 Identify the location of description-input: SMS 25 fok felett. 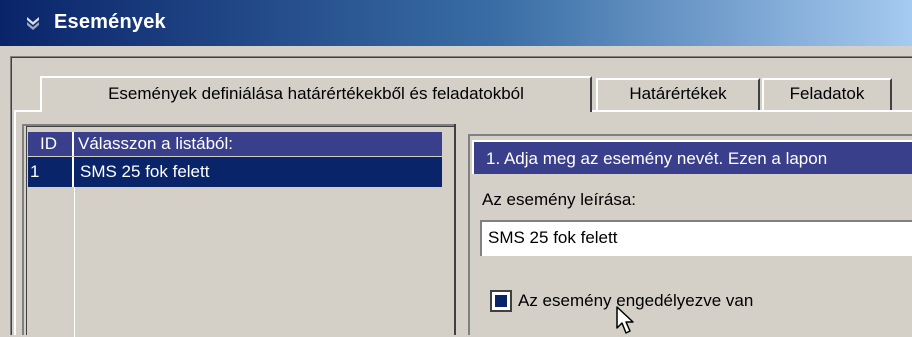
(696, 238).